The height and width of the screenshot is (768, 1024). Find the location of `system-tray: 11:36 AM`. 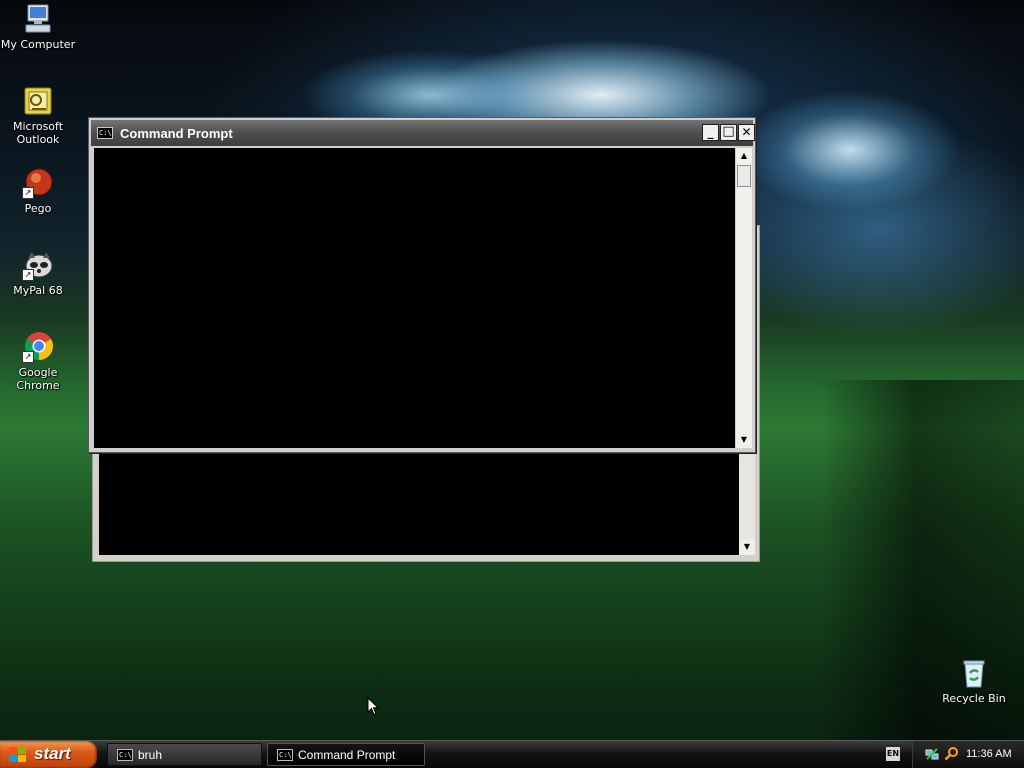

system-tray: 11:36 AM is located at coordinates (968, 754).